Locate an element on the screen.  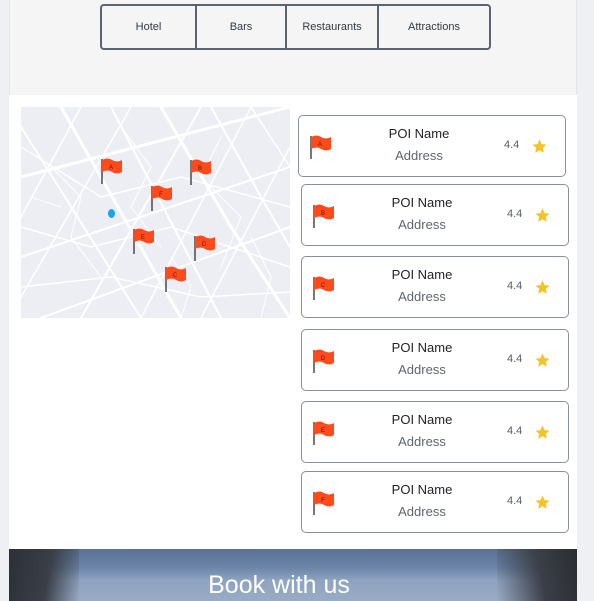
category-tabs: Hotel Bars Restaurants Attractions is located at coordinates (295, 27).